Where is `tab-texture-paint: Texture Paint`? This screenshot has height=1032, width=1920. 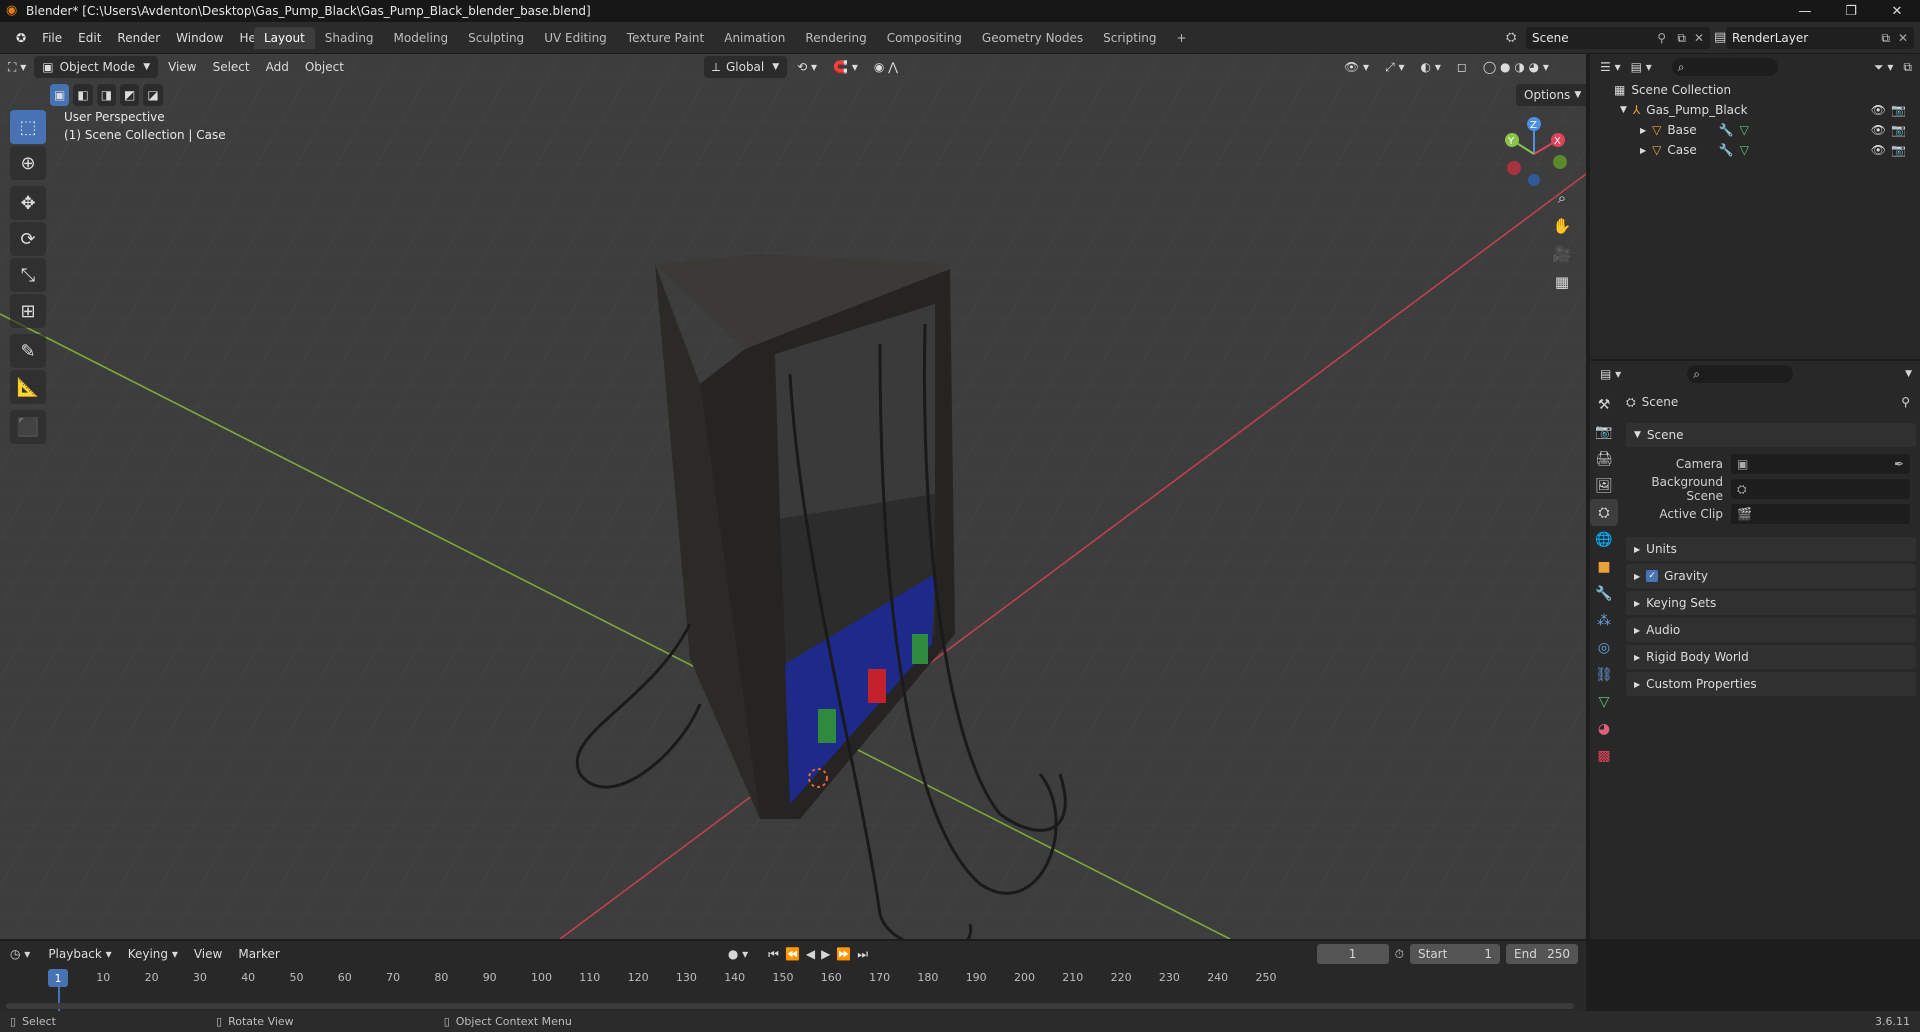
tab-texture-paint: Texture Paint is located at coordinates (665, 38).